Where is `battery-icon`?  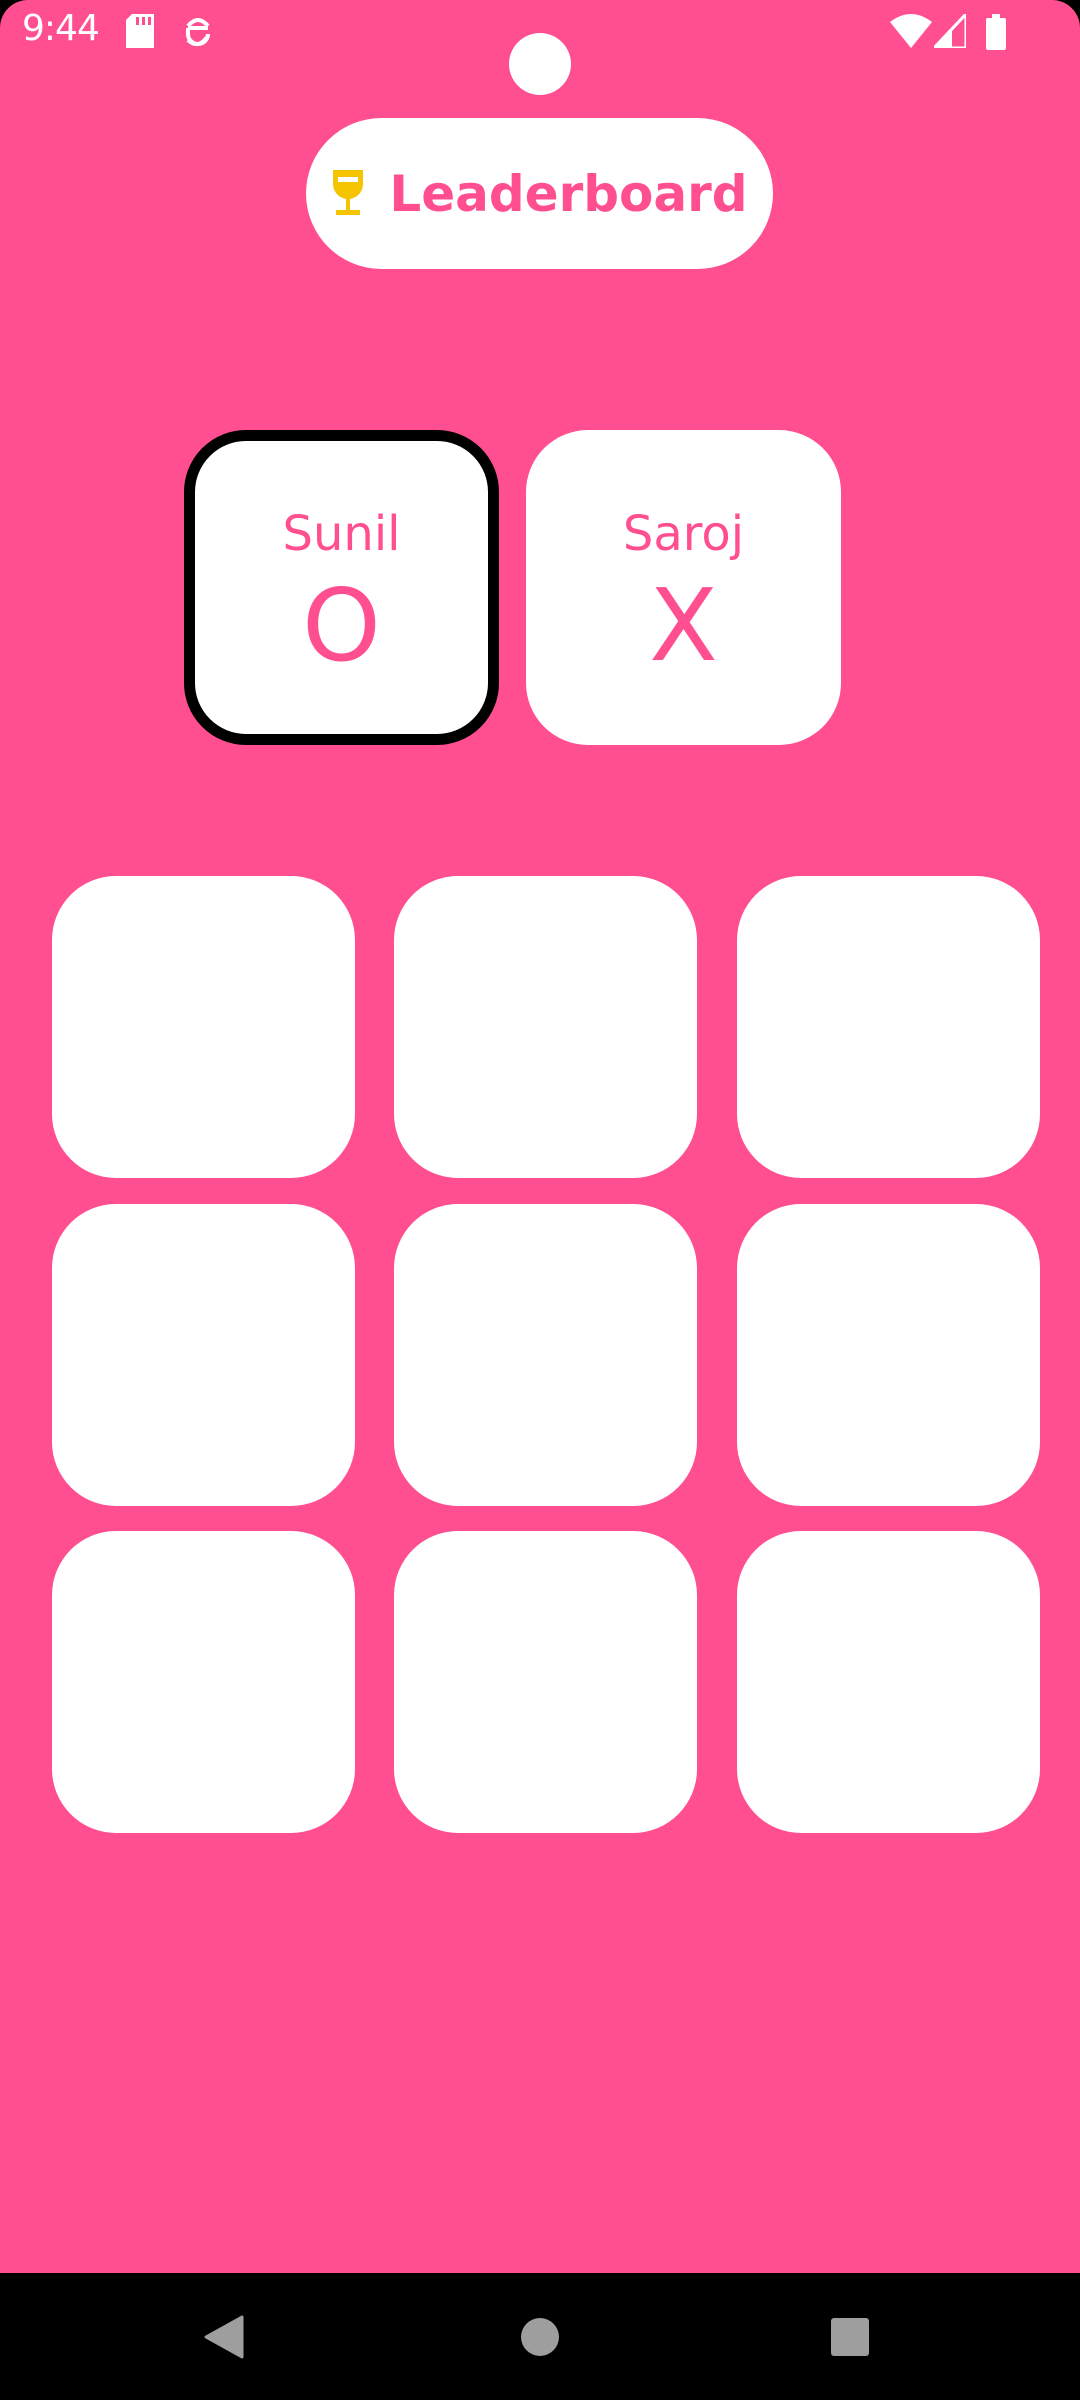
battery-icon is located at coordinates (996, 34).